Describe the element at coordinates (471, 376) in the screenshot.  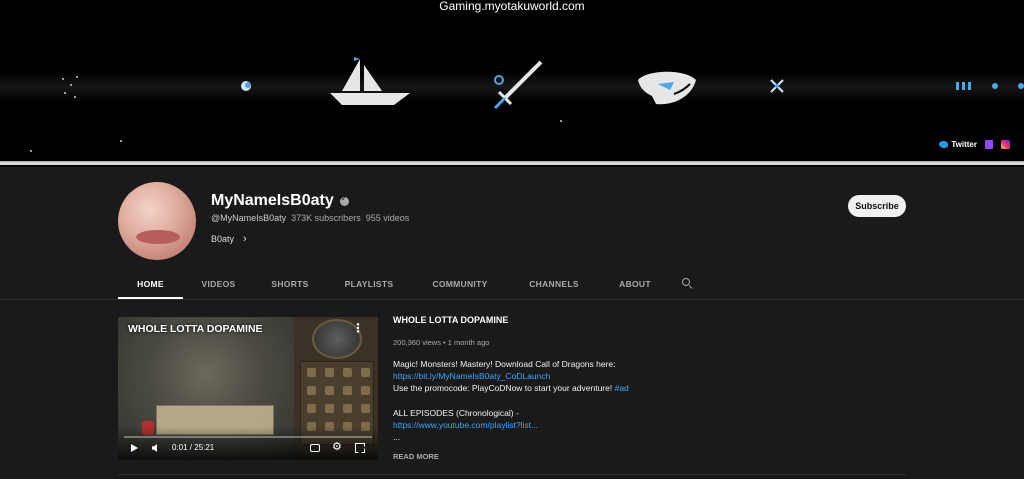
I see `desc-link: https://bit.ly/MyNameIsB0aty_CoDLaunch` at that location.